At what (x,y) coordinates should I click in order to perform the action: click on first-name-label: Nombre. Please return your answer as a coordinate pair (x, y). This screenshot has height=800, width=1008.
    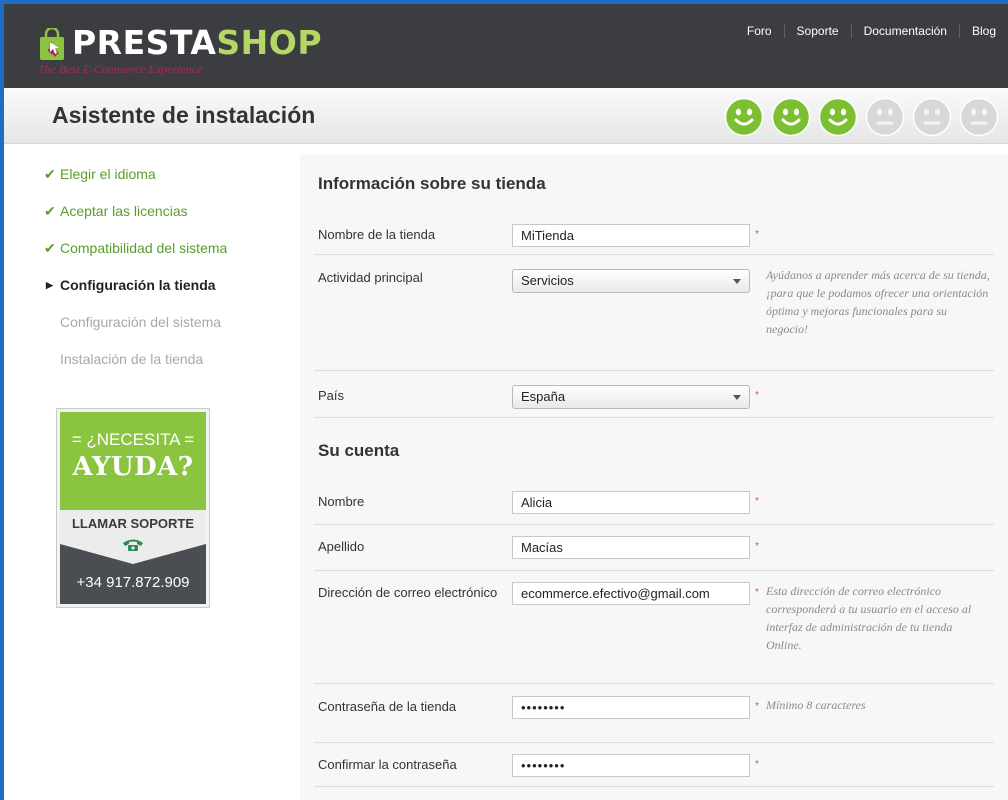
    Looking at the image, I should click on (341, 501).